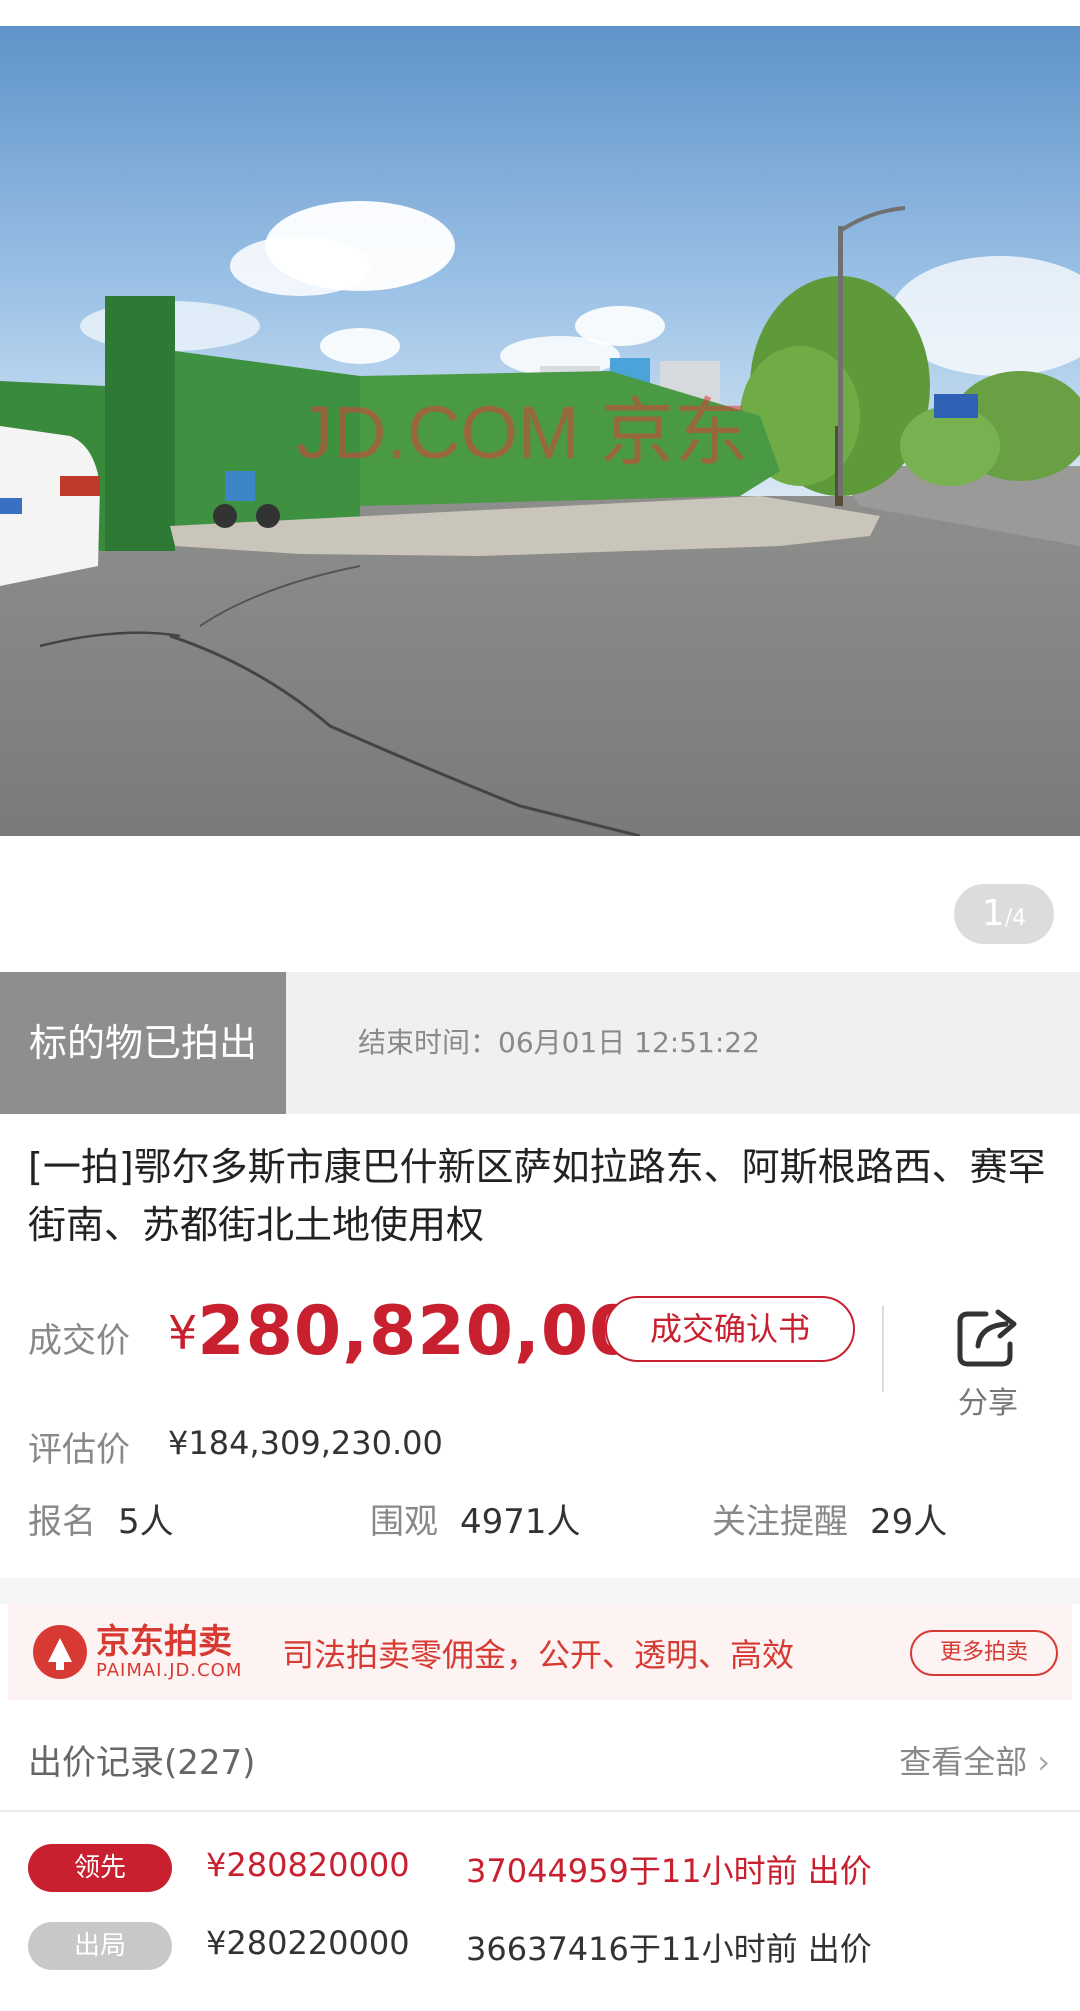  I want to click on auction-status-bar: 标的物已拍出 结束时间：06月01日 12:51:22, so click(540, 1043).